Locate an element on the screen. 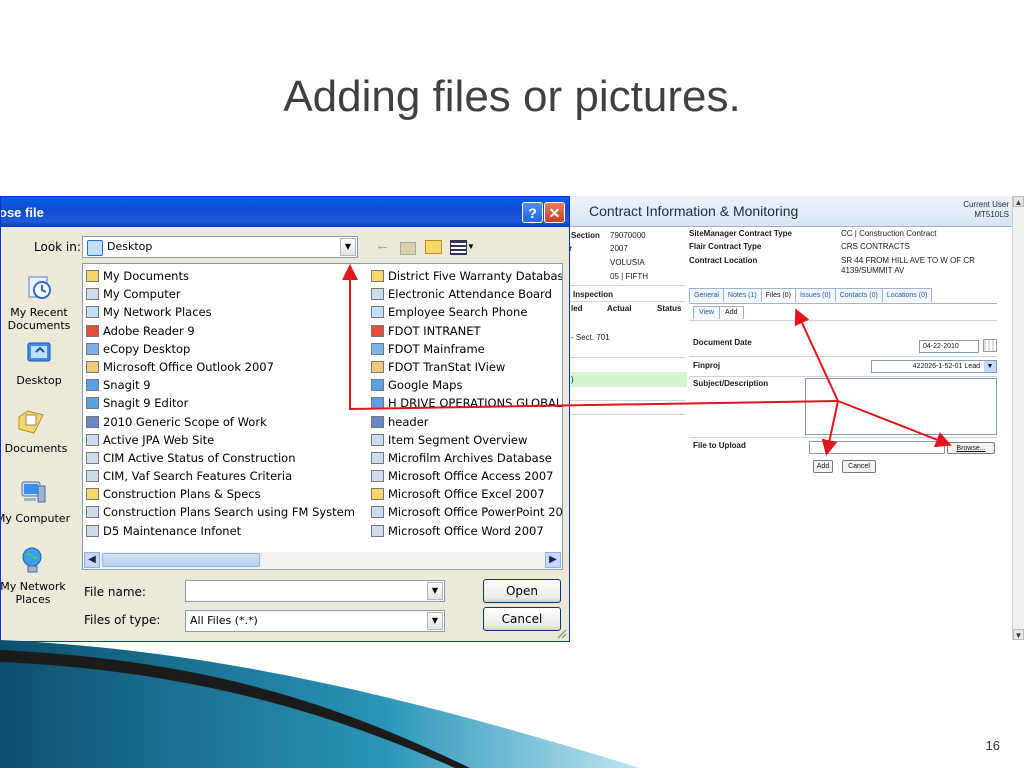 This screenshot has width=1024, height=768. view-menu-icon is located at coordinates (458, 247).